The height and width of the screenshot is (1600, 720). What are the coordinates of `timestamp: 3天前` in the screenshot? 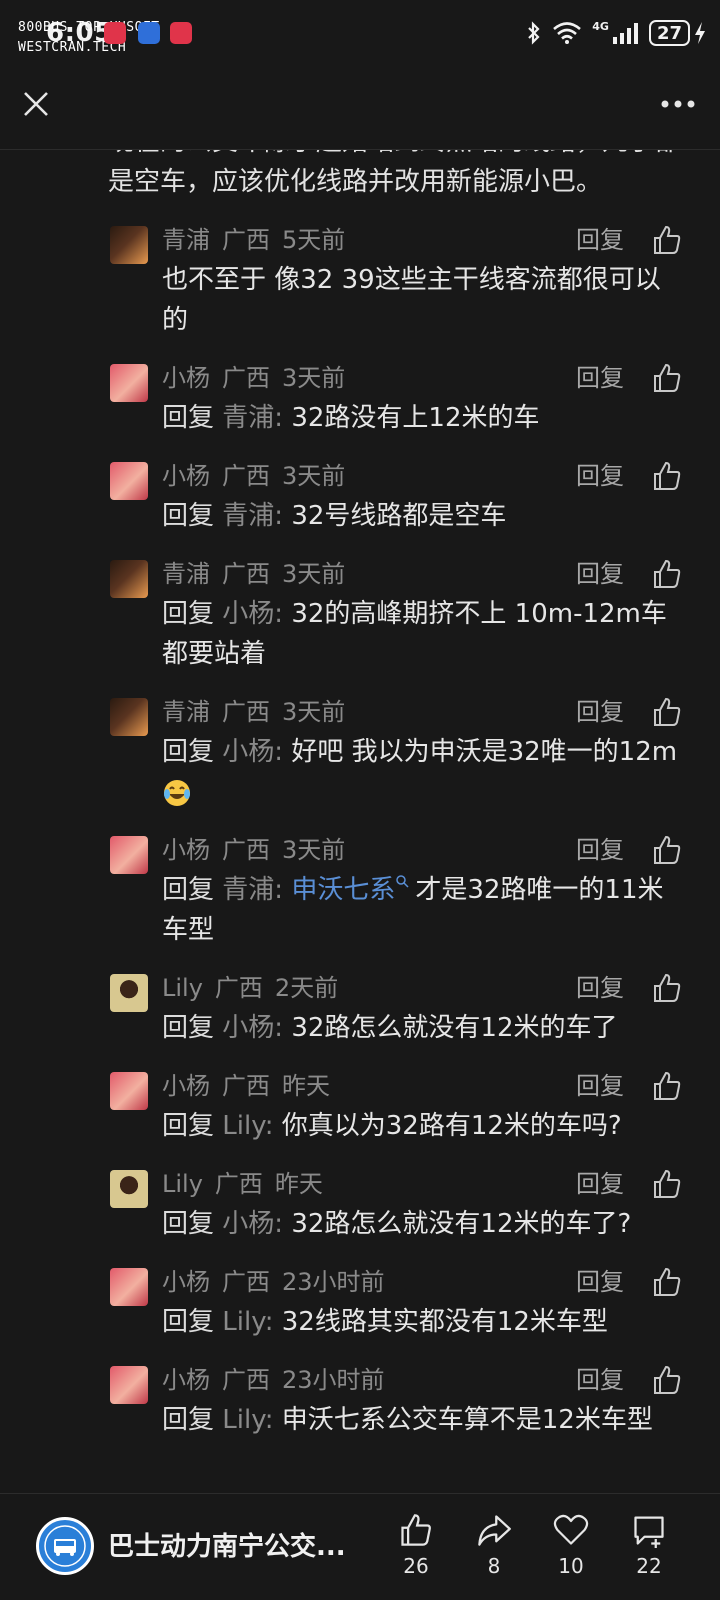 It's located at (314, 574).